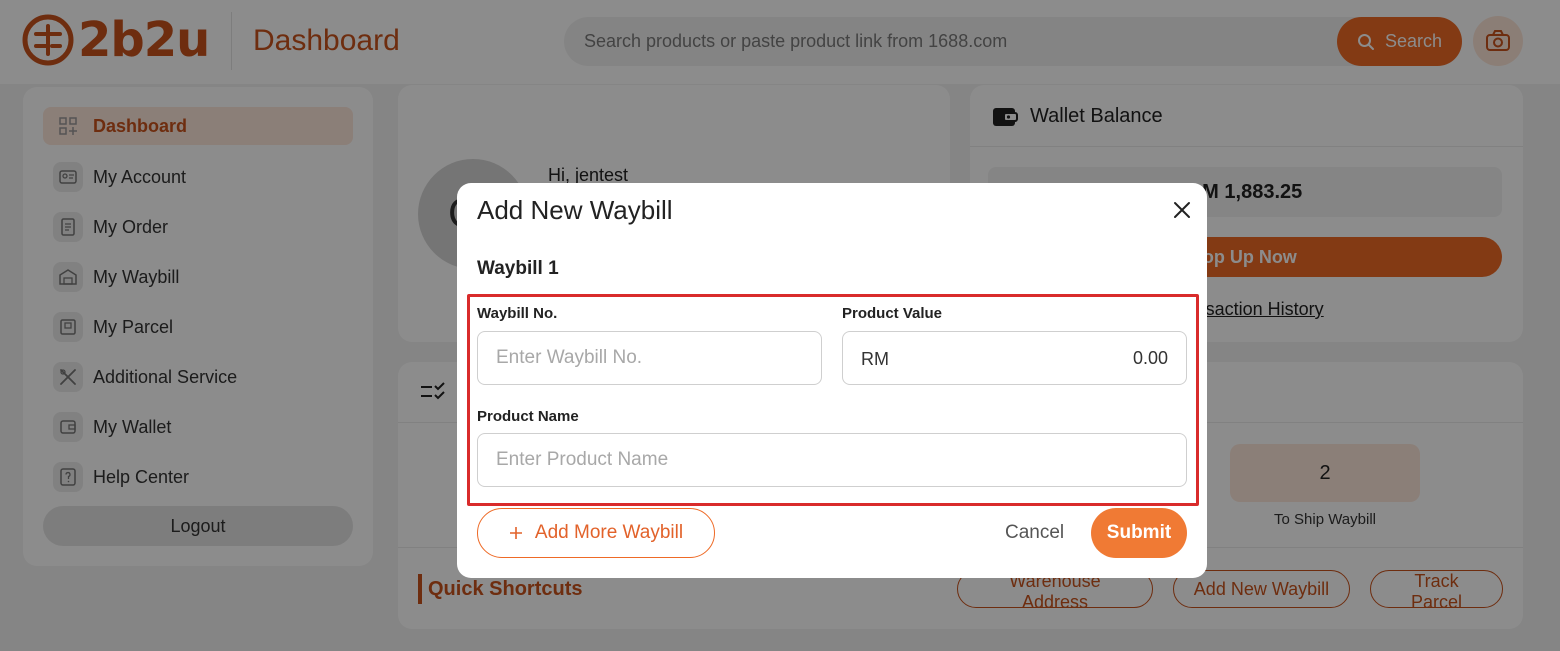  I want to click on add-more-label: Add More Waybill, so click(609, 532).